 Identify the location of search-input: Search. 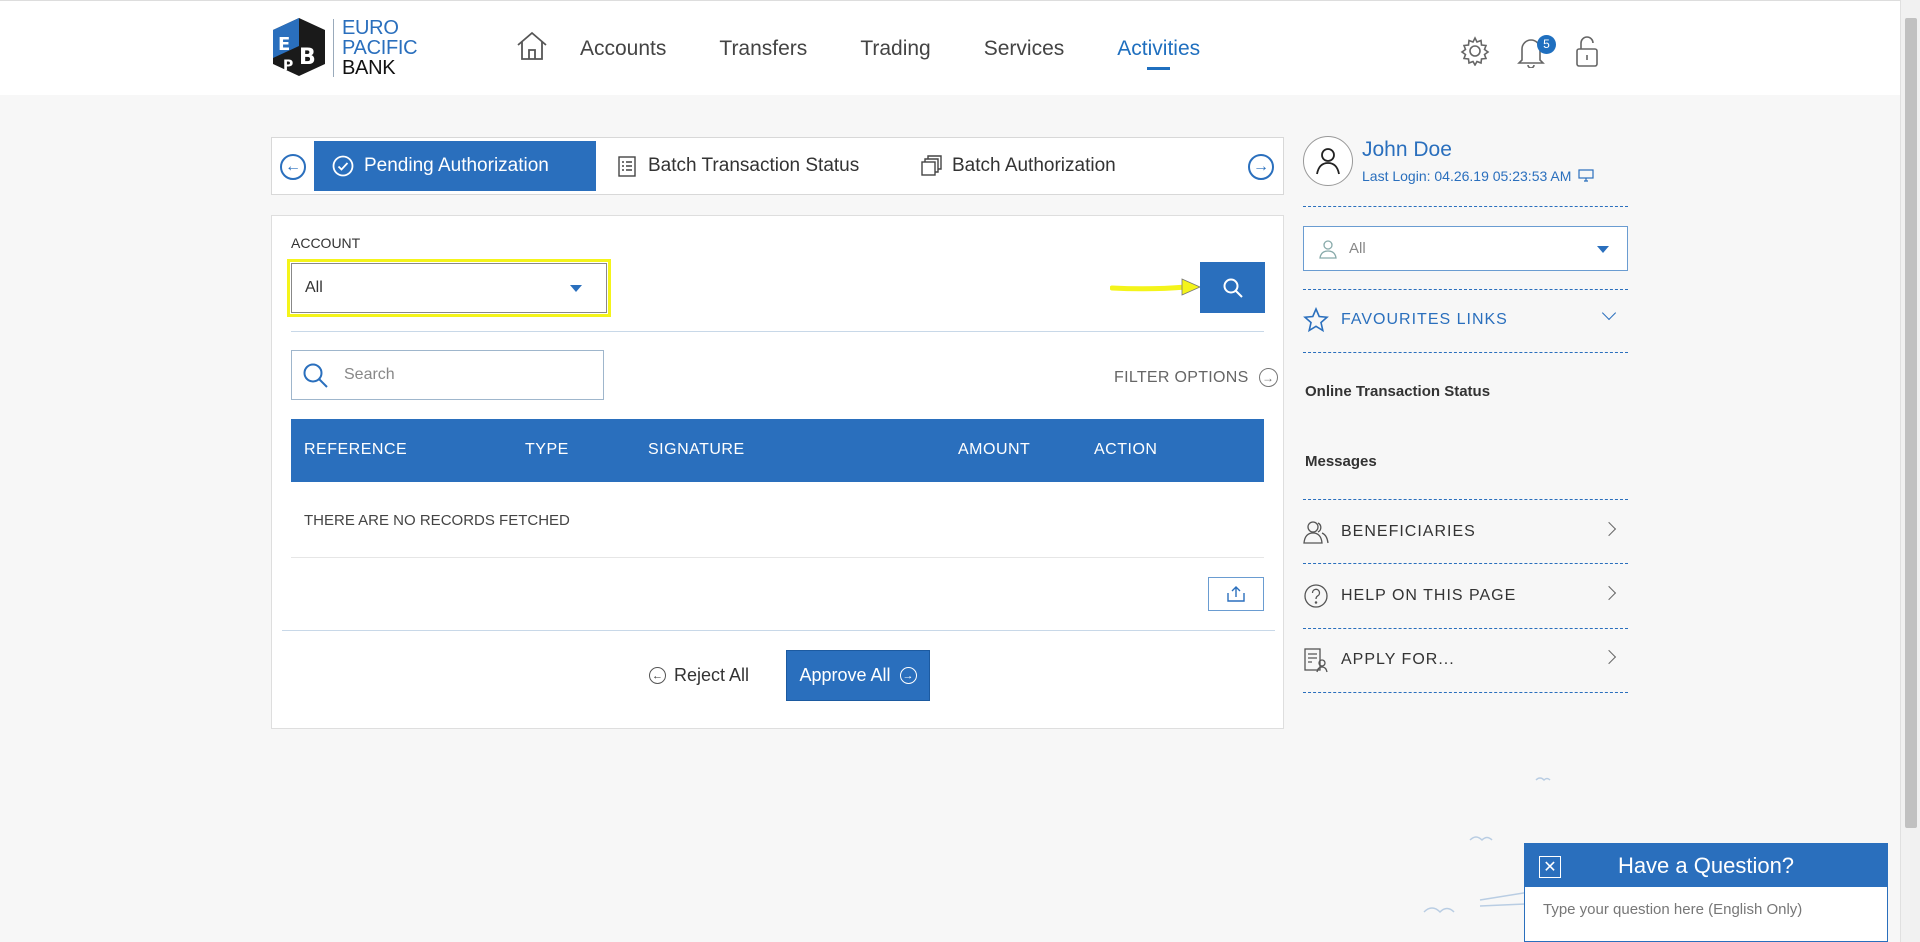
(447, 375).